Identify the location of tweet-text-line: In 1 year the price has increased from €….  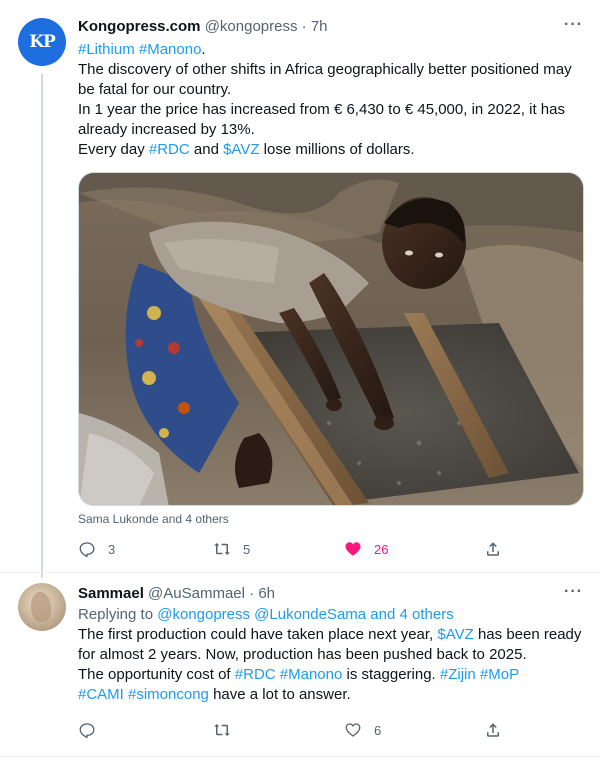
(333, 110).